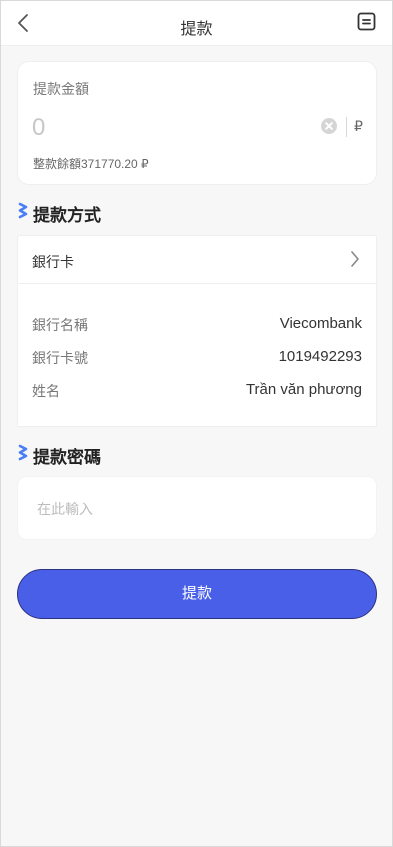 The image size is (393, 847). Describe the element at coordinates (355, 259) in the screenshot. I see `chevron-right-icon` at that location.